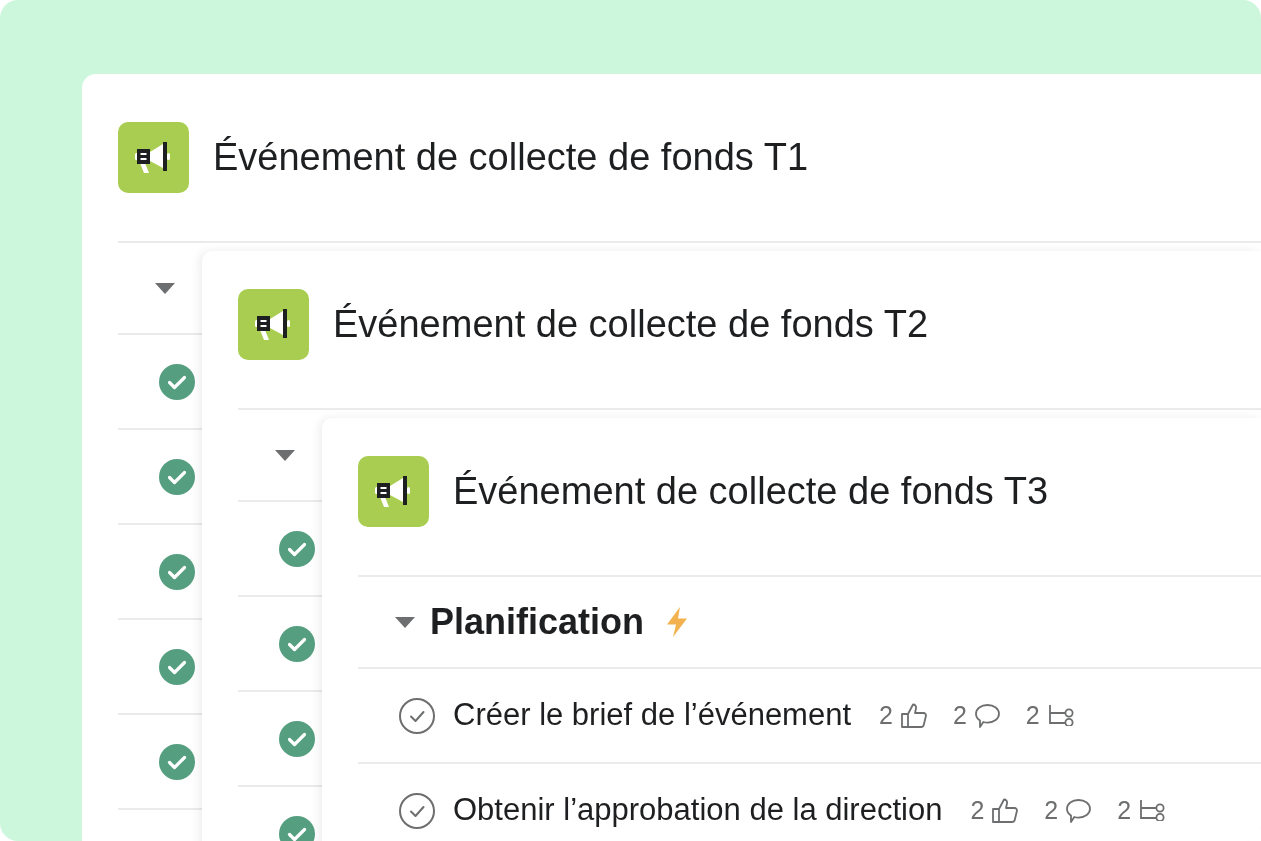 This screenshot has height=841, width=1261. What do you see at coordinates (677, 622) in the screenshot?
I see `lightning-icon` at bounding box center [677, 622].